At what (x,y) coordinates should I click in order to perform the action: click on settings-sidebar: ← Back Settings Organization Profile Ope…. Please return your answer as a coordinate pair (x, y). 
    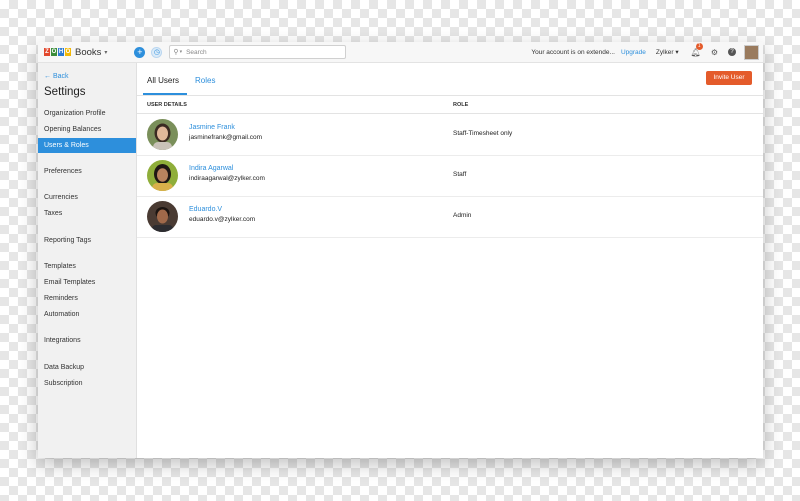
    Looking at the image, I should click on (87, 260).